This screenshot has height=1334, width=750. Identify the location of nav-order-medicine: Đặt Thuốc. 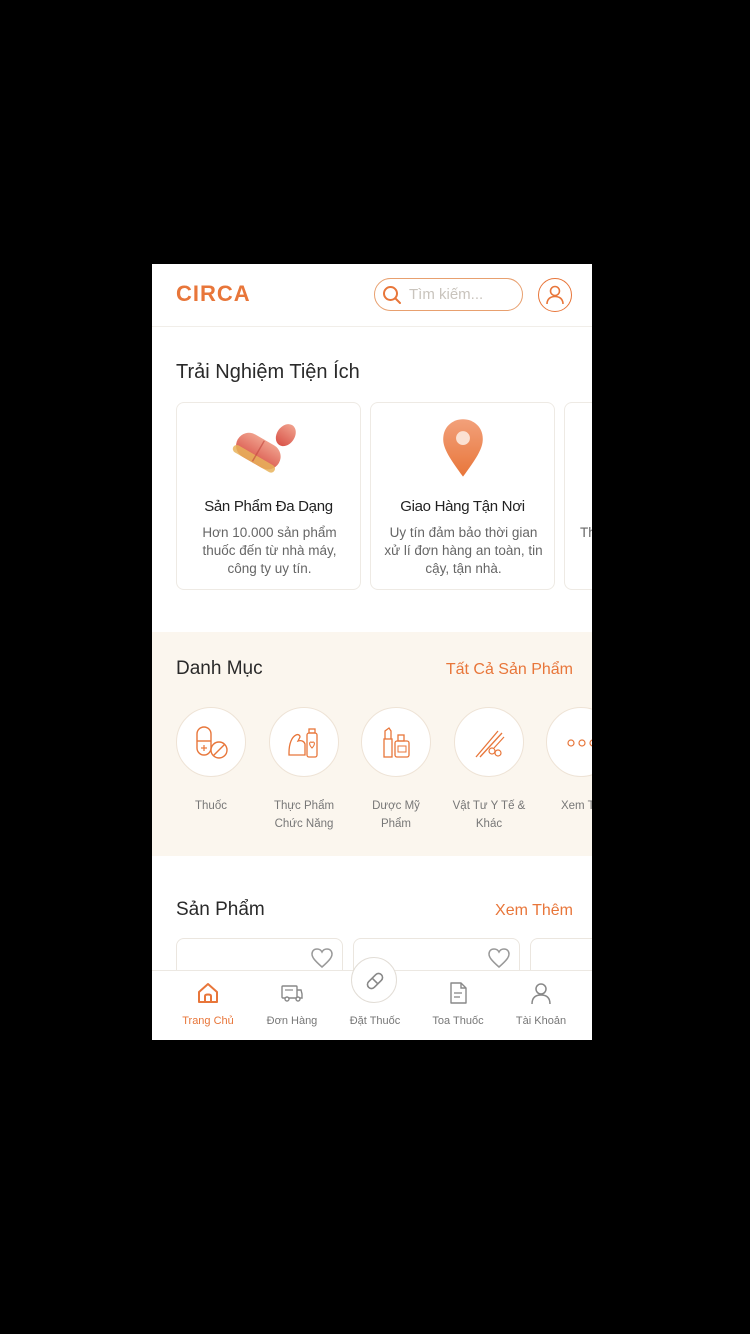
(375, 1005).